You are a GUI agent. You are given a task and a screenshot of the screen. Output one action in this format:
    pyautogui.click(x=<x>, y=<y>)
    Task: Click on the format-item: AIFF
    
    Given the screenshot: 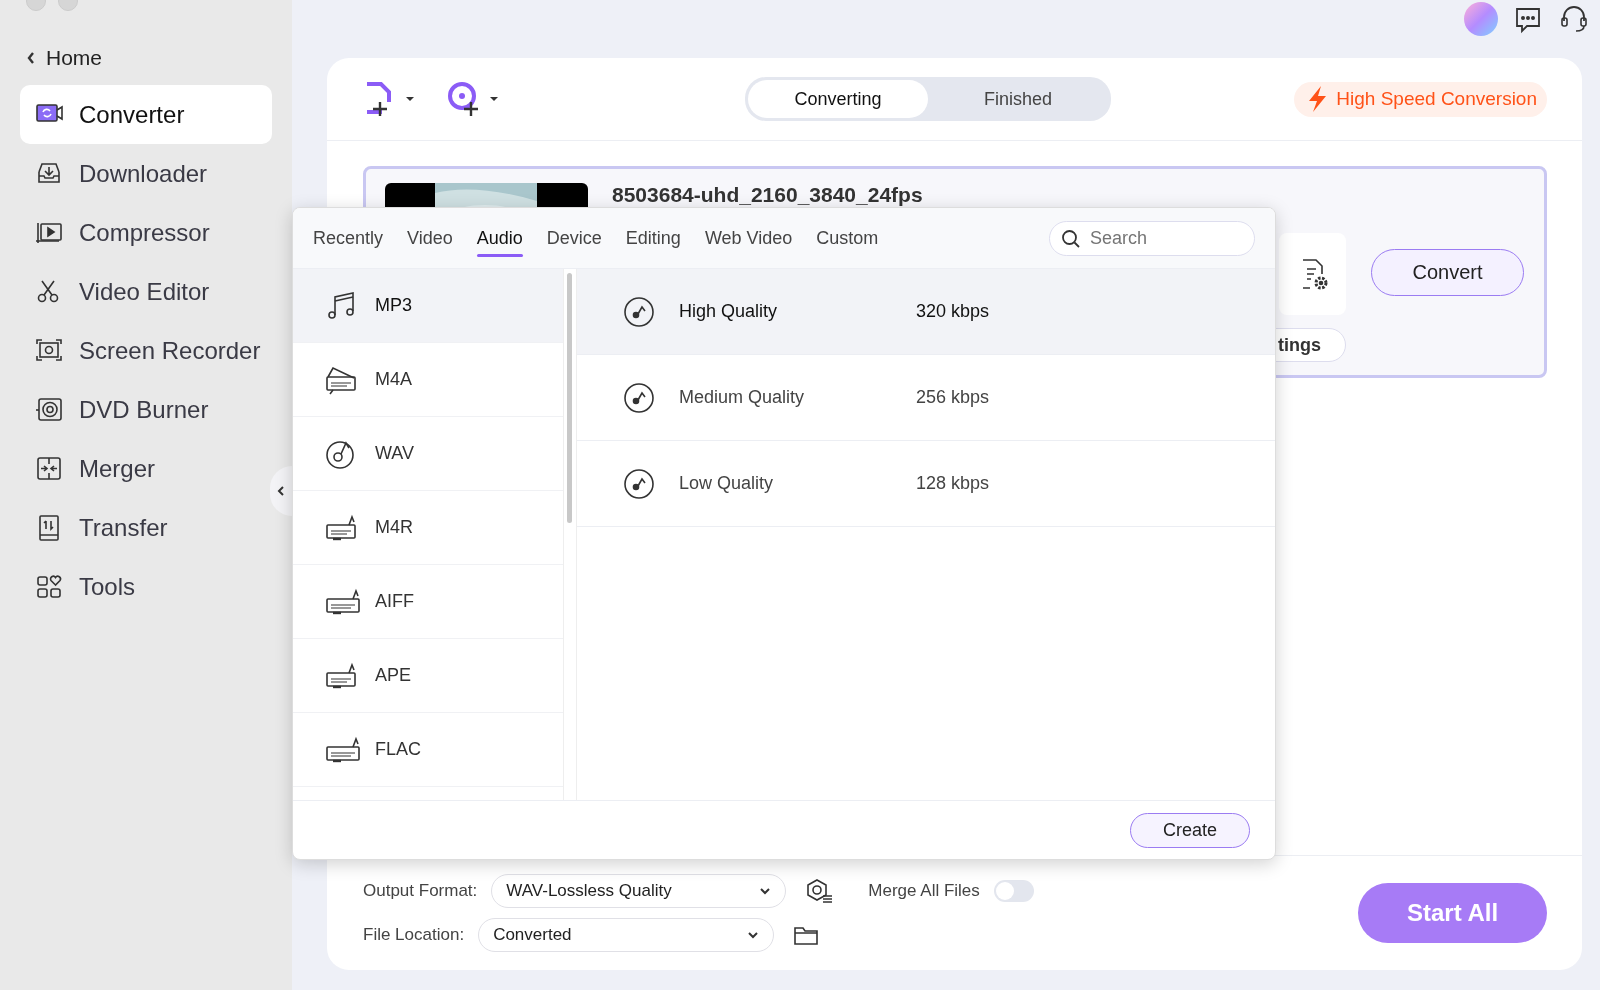 What is the action you would take?
    pyautogui.click(x=428, y=602)
    